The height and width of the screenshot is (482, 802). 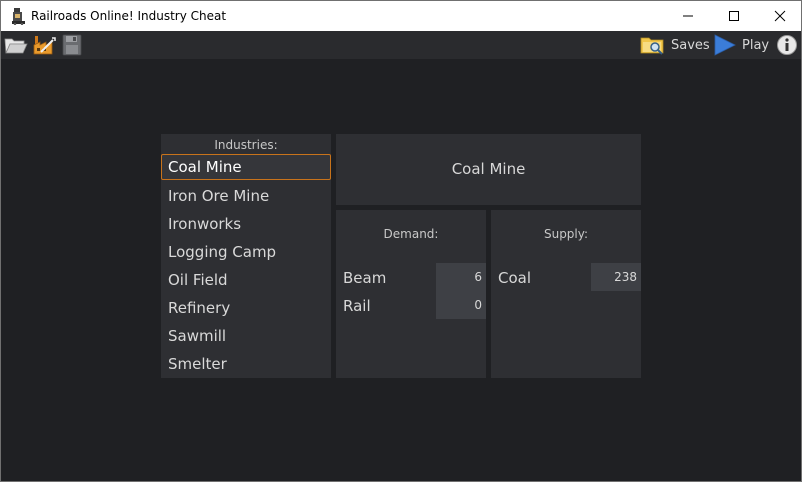 What do you see at coordinates (401, 15) in the screenshot?
I see `title-bar: Railroads Online! Industry Cheat` at bounding box center [401, 15].